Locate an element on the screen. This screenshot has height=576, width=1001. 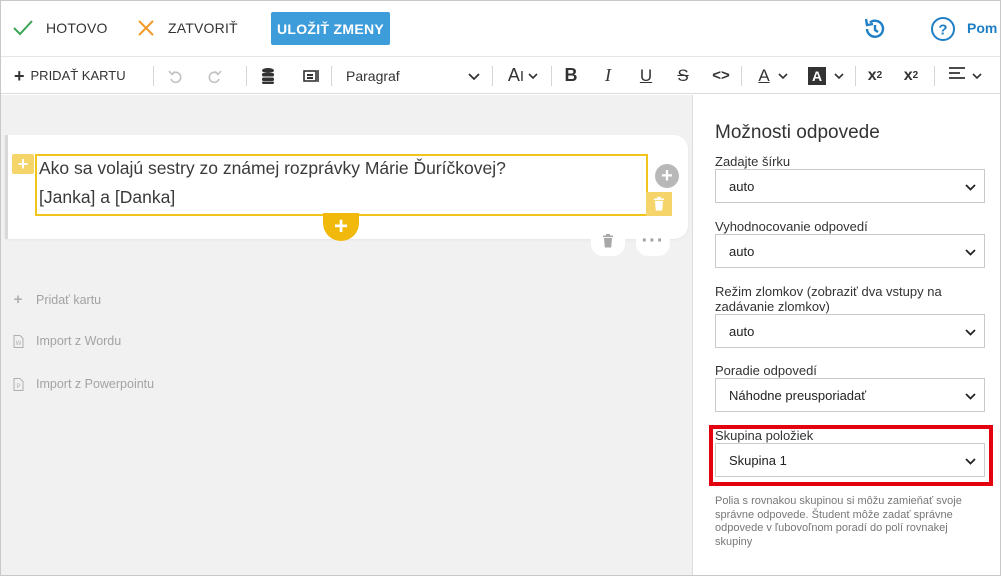
add-card-label: PRIDAŤ KARTU is located at coordinates (78, 75).